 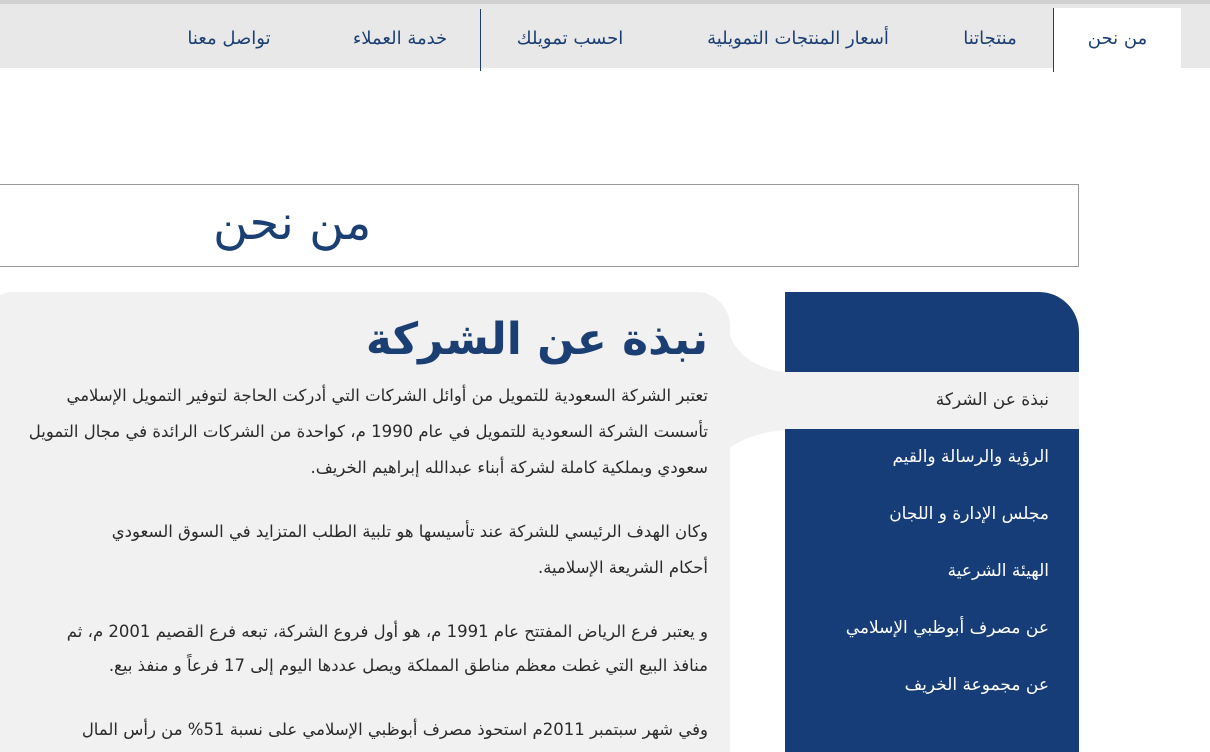 What do you see at coordinates (798, 40) in the screenshot?
I see `nav-item-product-prices: أسعار المنتجات التمويلية` at bounding box center [798, 40].